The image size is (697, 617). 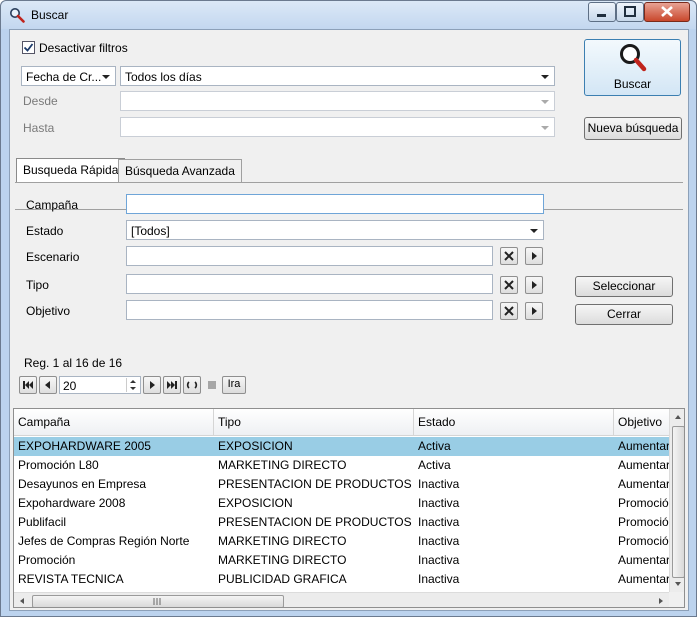 What do you see at coordinates (661, 600) in the screenshot?
I see `scroll-right-icon` at bounding box center [661, 600].